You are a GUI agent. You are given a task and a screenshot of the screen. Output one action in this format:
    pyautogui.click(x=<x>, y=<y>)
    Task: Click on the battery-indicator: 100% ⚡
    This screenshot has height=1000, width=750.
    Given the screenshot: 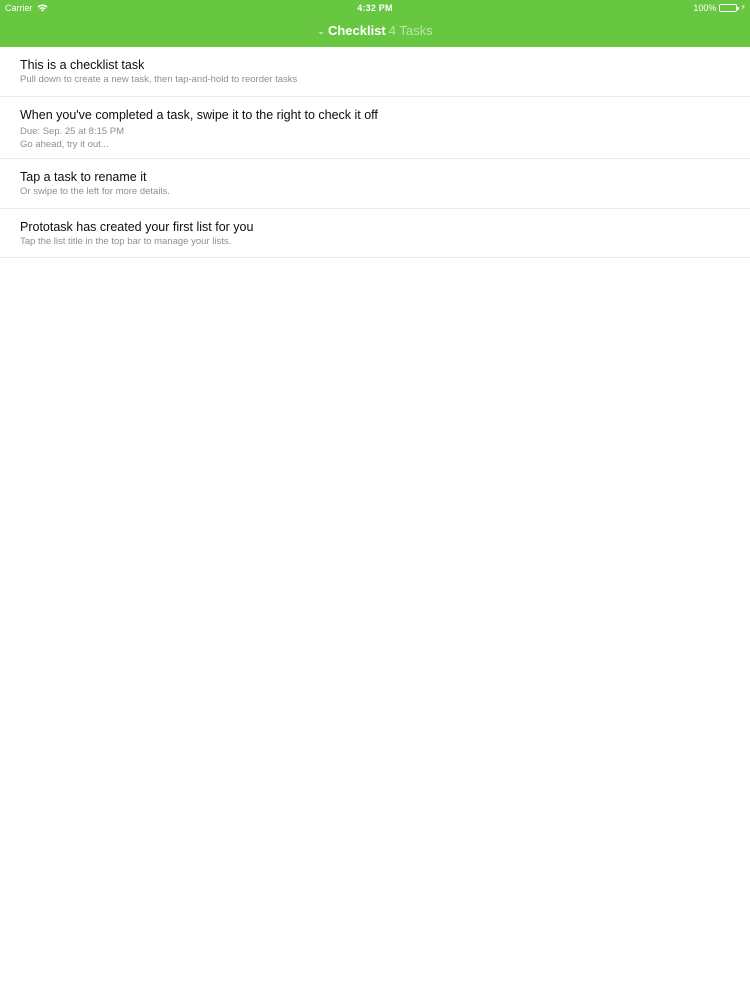 What is the action you would take?
    pyautogui.click(x=719, y=8)
    